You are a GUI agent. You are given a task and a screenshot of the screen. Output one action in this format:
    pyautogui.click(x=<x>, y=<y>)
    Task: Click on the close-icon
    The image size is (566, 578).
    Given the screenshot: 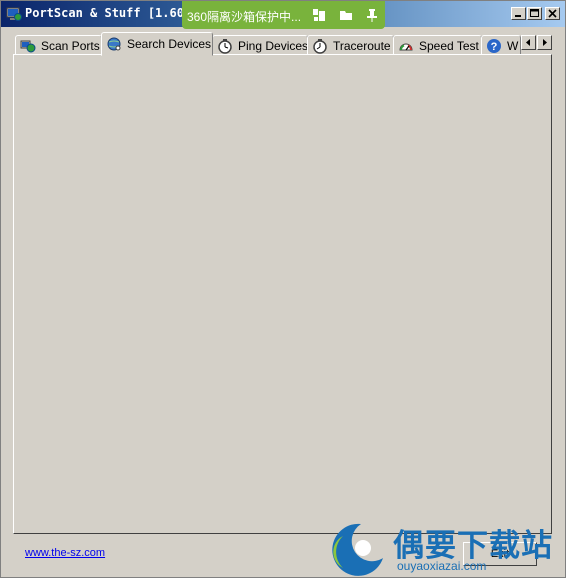 What is the action you would take?
    pyautogui.click(x=552, y=13)
    